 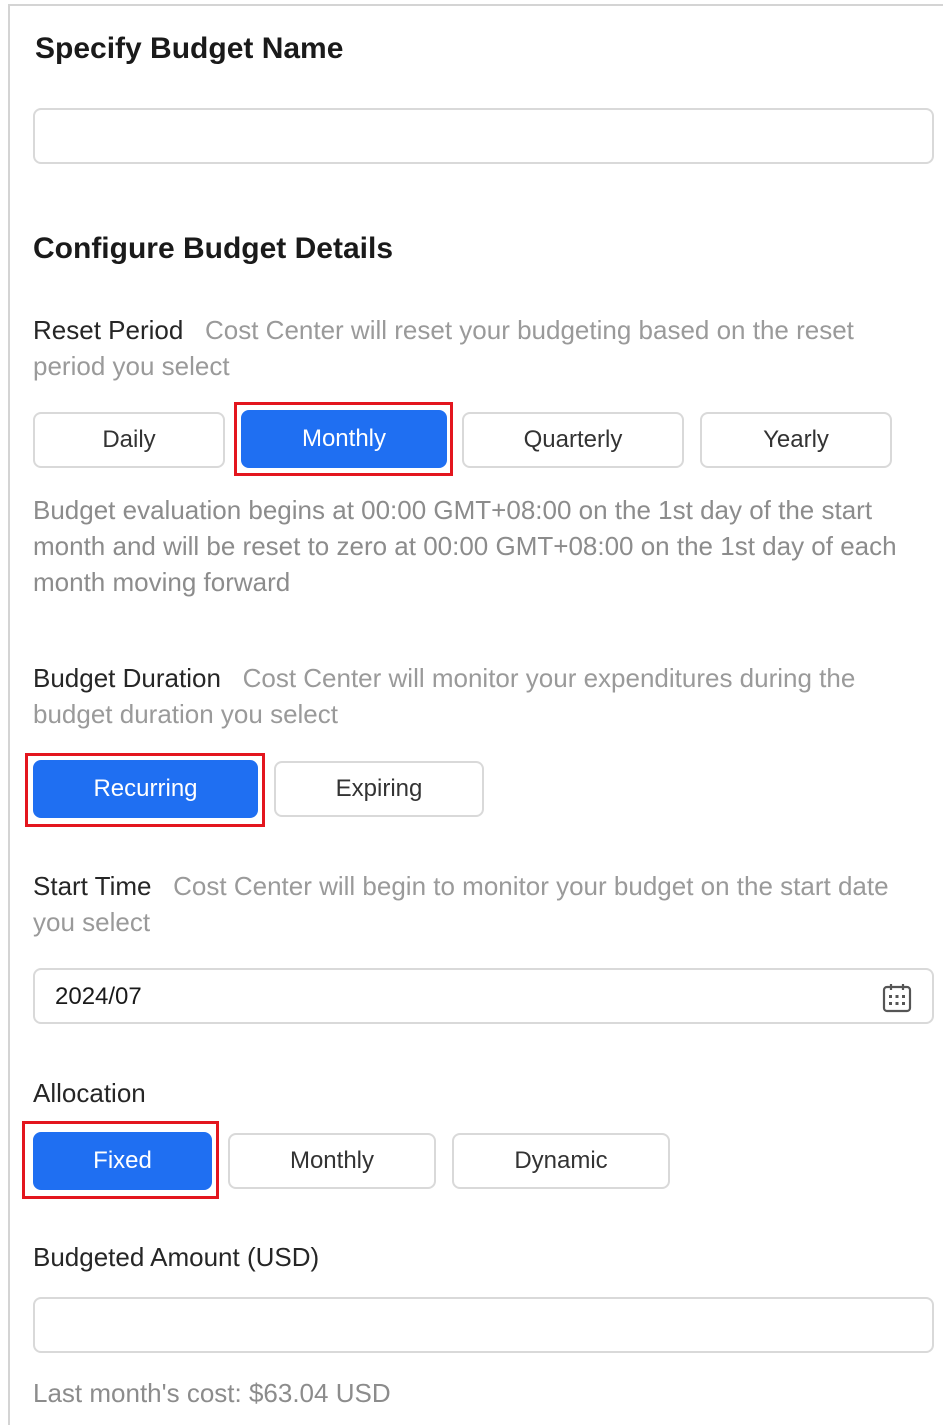 I want to click on allocation-monthly-button: Monthly, so click(x=332, y=1161).